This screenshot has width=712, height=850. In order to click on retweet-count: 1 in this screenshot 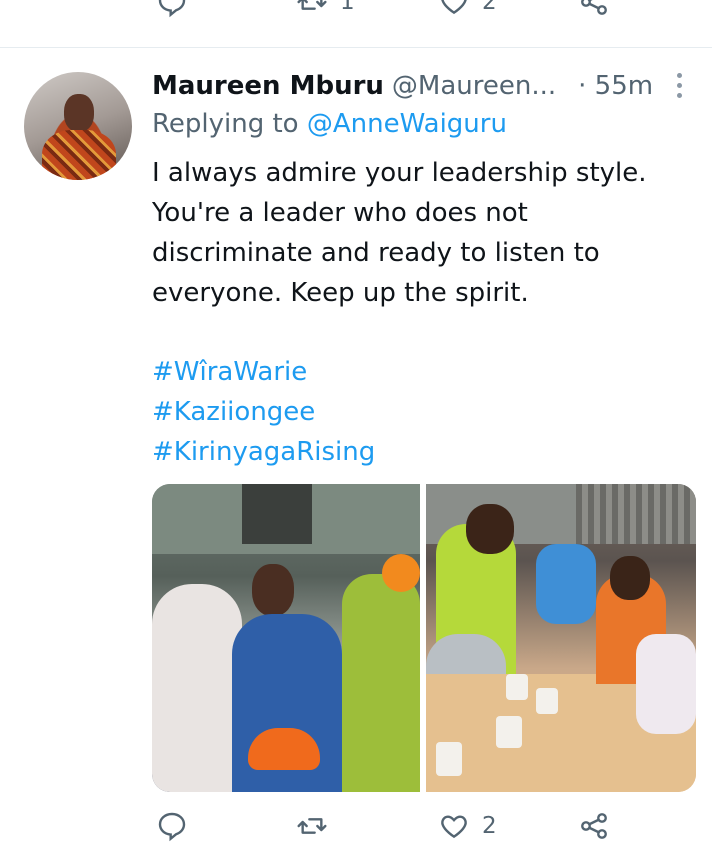, I will do `click(347, 7)`.